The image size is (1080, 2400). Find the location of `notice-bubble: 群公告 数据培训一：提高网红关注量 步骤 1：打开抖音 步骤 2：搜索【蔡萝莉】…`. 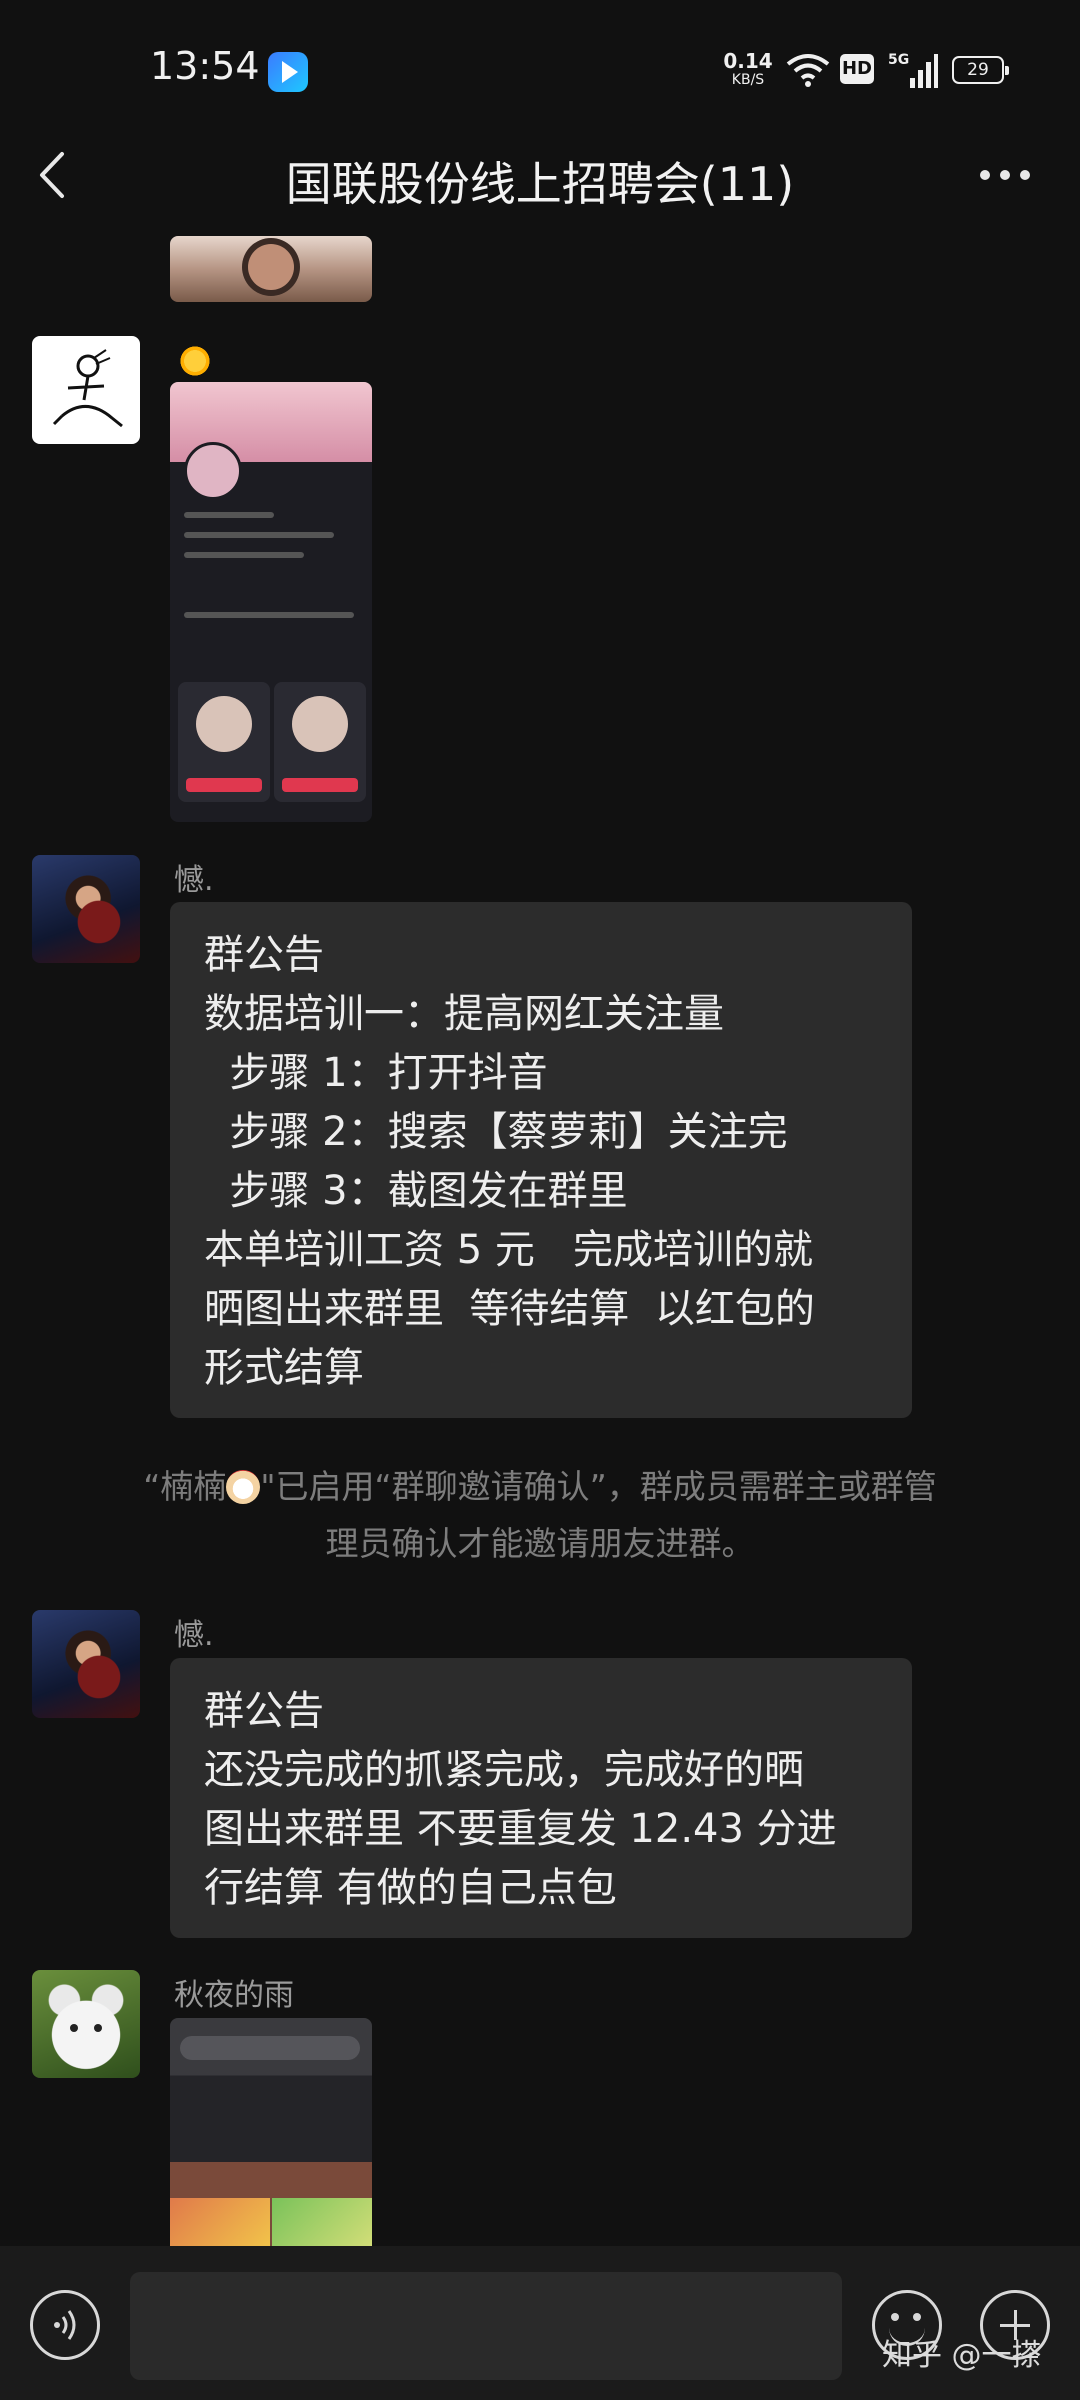

notice-bubble: 群公告 数据培训一：提高网红关注量 步骤 1：打开抖音 步骤 2：搜索【蔡萝莉】… is located at coordinates (541, 1160).